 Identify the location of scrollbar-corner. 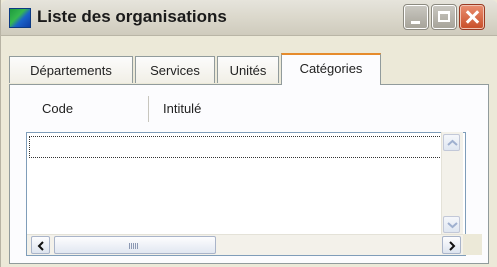
(472, 244).